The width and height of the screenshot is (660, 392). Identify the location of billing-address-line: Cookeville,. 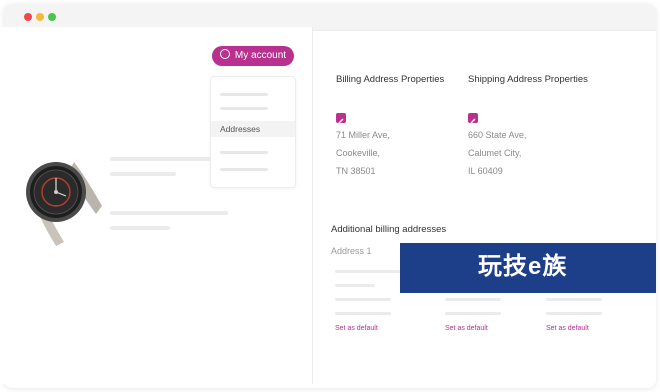
(358, 153).